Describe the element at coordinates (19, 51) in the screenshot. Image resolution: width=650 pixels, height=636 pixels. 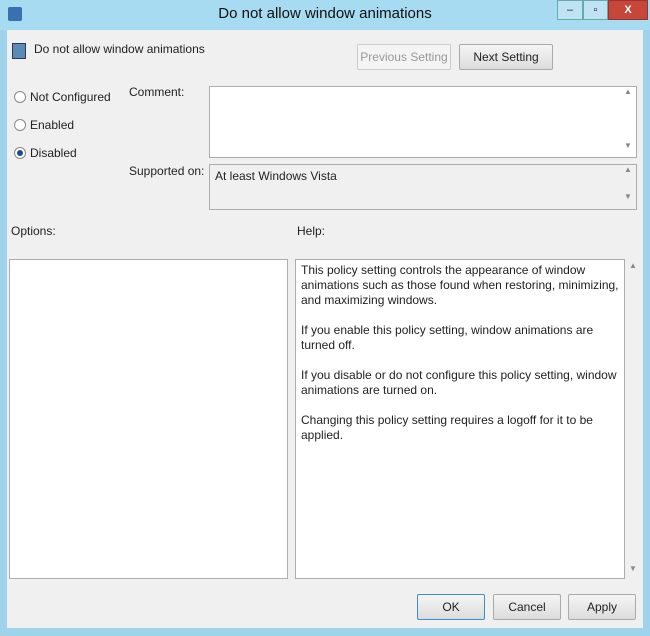
I see `policy-icon` at that location.